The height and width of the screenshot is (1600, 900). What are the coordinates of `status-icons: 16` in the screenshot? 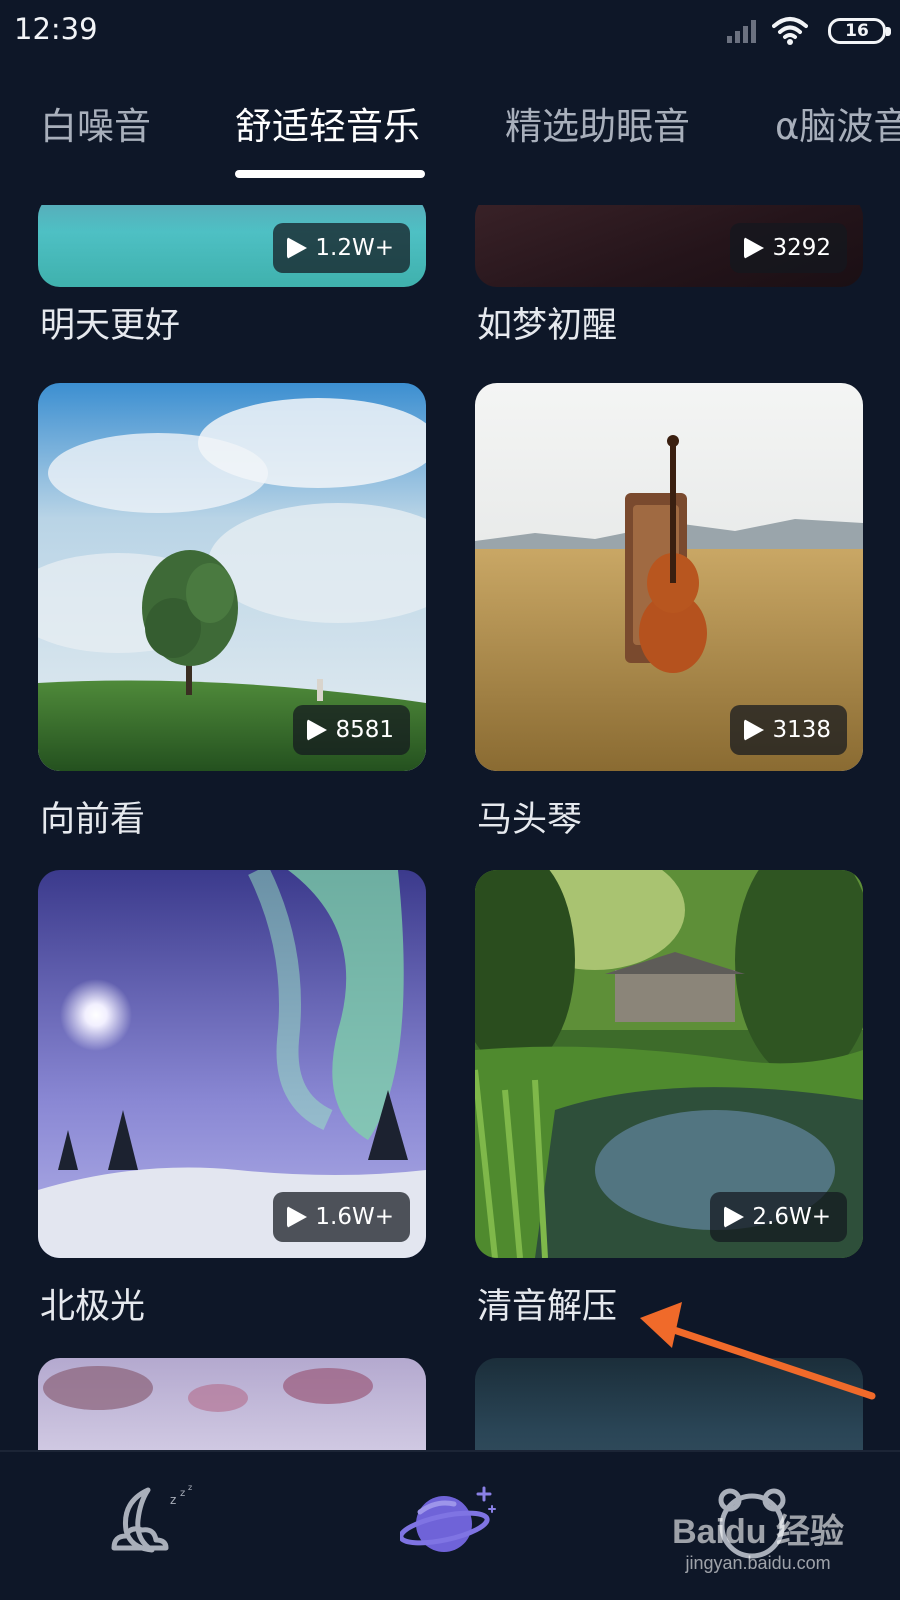 It's located at (788, 32).